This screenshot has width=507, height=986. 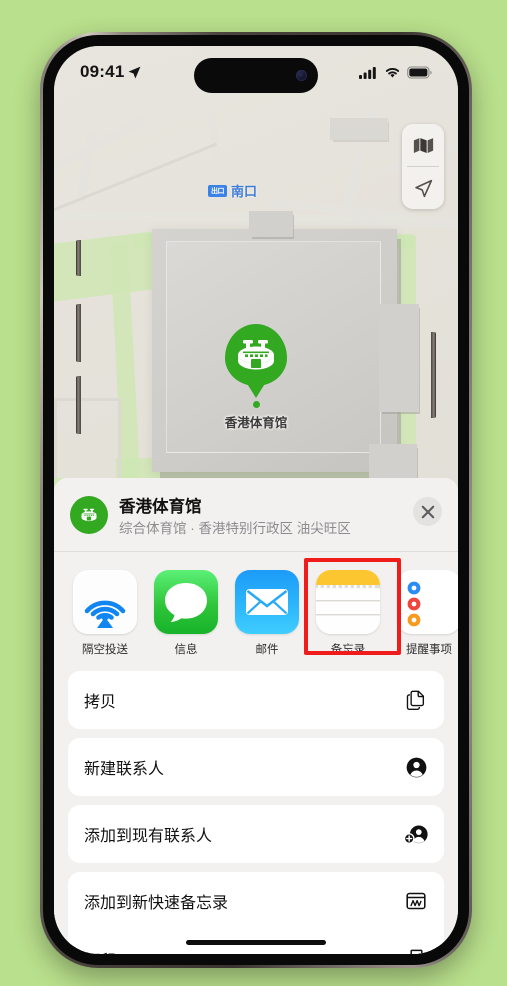 I want to click on mail-icon, so click(x=267, y=602).